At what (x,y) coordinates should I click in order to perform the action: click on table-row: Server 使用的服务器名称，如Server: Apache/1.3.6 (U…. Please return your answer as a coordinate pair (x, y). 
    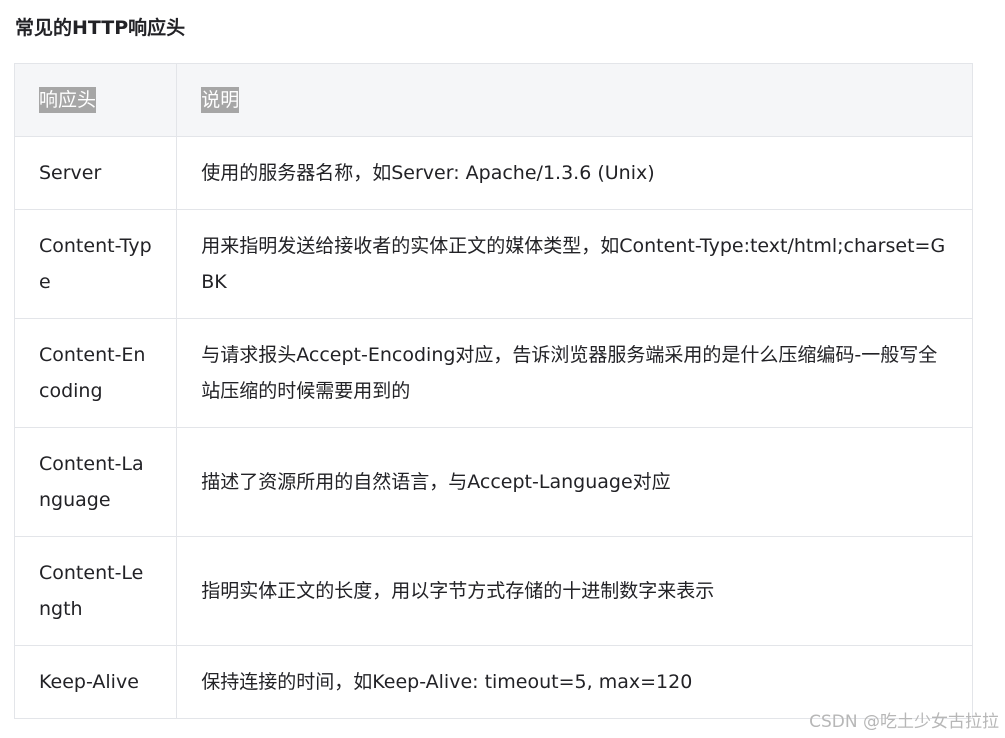
    Looking at the image, I should click on (493, 173).